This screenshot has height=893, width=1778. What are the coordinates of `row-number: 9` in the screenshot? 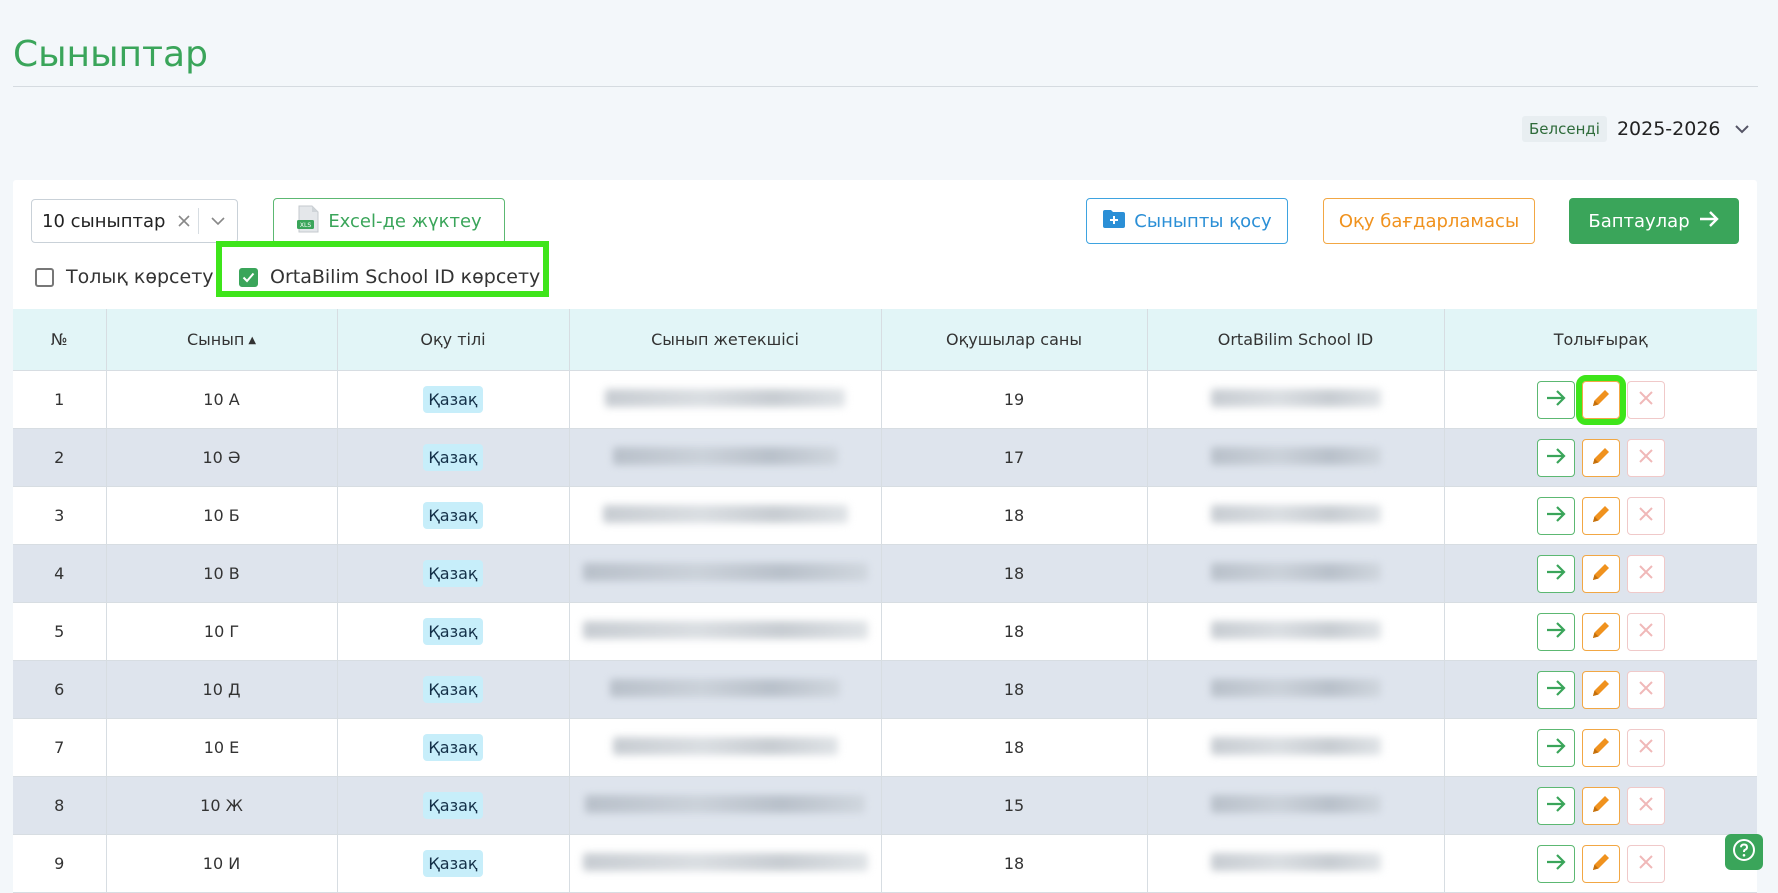 It's located at (60, 863).